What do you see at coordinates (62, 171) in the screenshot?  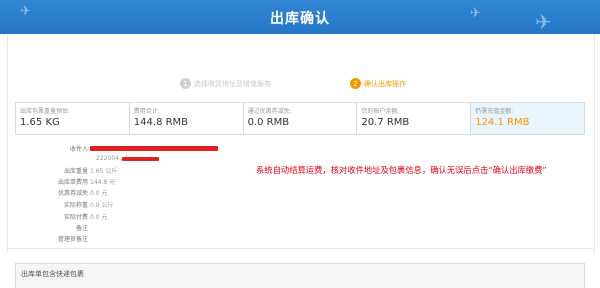 I see `detail-row-weight: 出库重量 1.65 公斤` at bounding box center [62, 171].